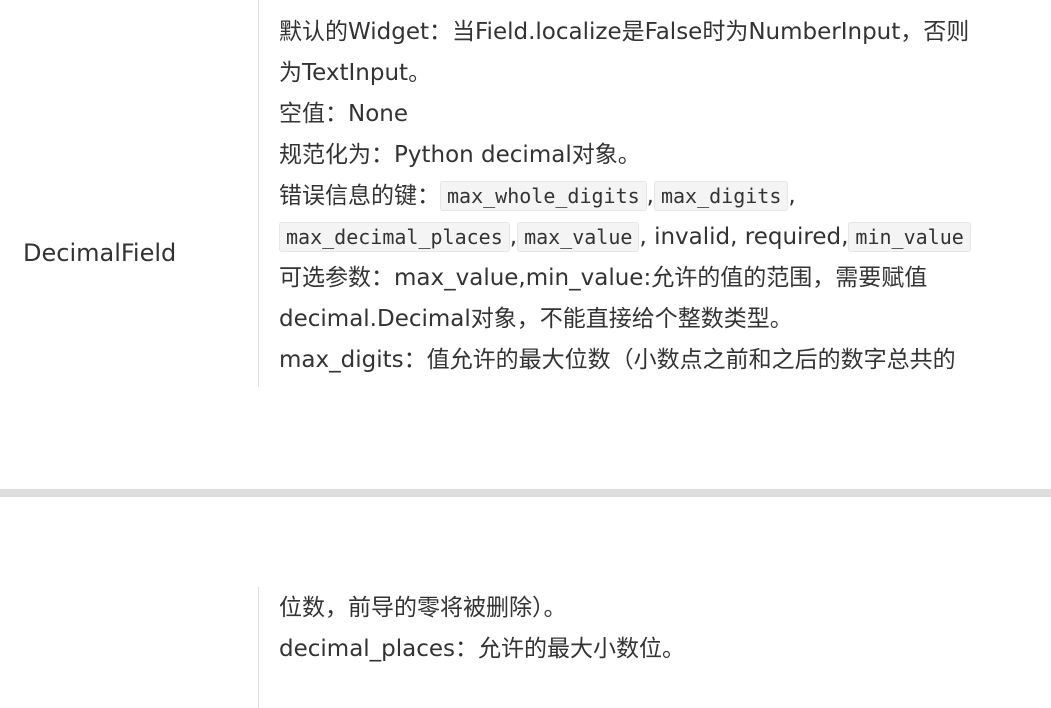 This screenshot has height=708, width=1051. Describe the element at coordinates (751, 237) in the screenshot. I see `error-keys-plain: invalid, required,` at that location.